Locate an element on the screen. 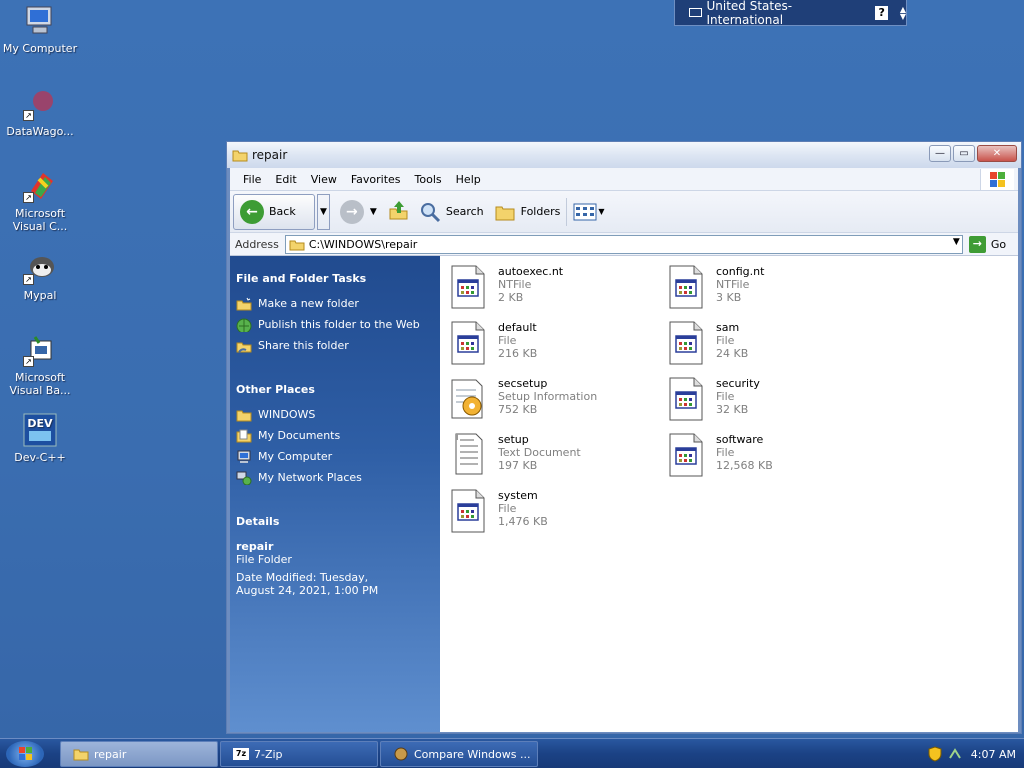 Image resolution: width=1024 pixels, height=768 pixels. folders-icon is located at coordinates (505, 213).